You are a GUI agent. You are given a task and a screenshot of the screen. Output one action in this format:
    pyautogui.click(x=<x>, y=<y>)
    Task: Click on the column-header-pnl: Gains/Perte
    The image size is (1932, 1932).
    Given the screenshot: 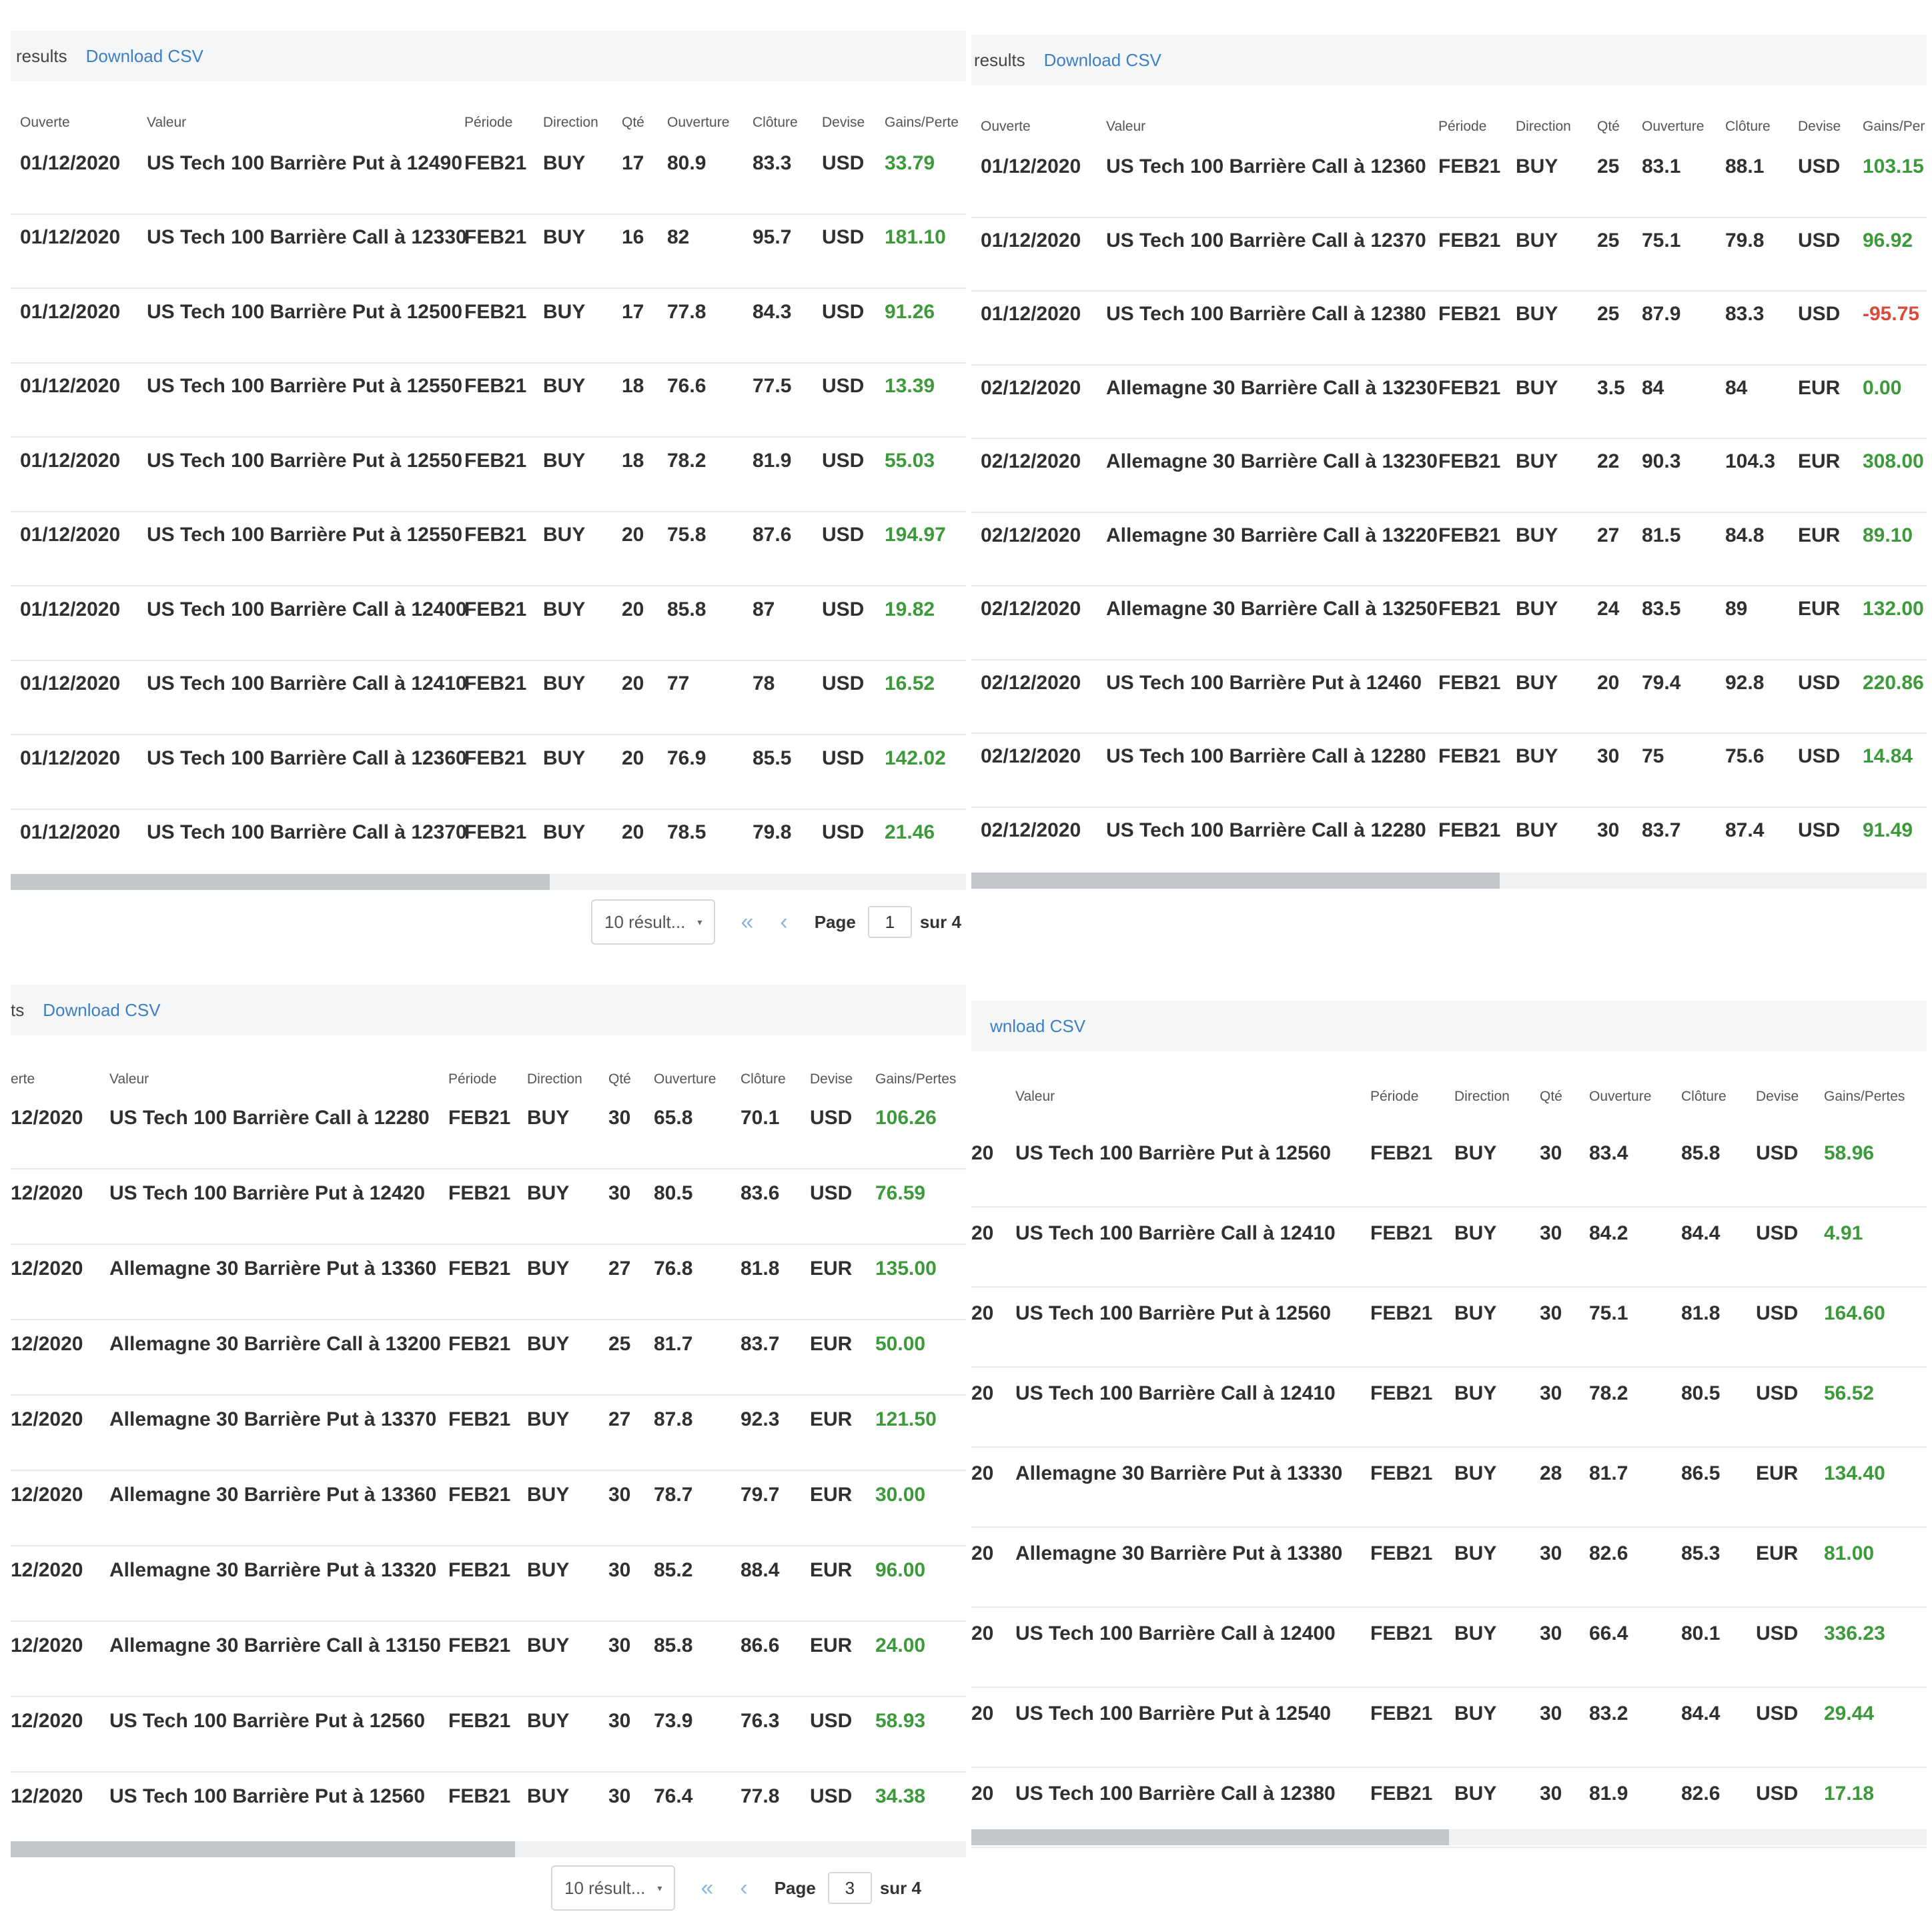 What is the action you would take?
    pyautogui.click(x=922, y=123)
    